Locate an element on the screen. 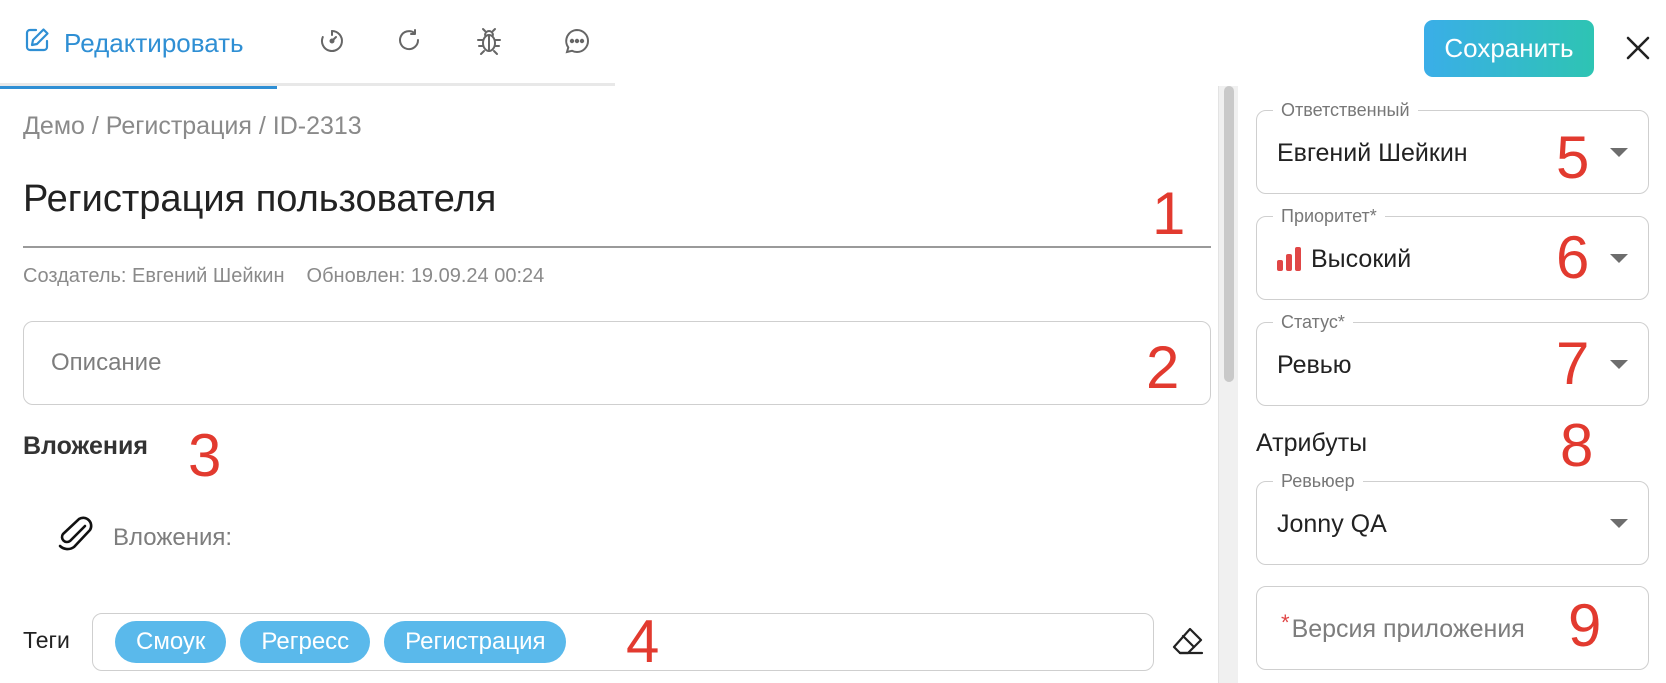 The width and height of the screenshot is (1666, 683). tab-edit-label: Редактировать is located at coordinates (154, 42).